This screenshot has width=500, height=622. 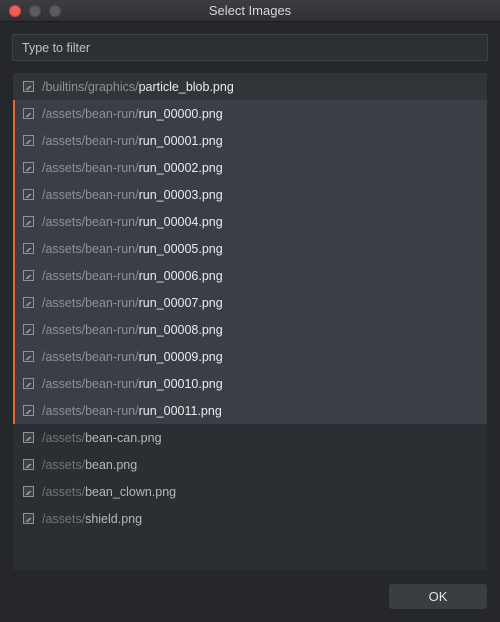 What do you see at coordinates (180, 275) in the screenshot?
I see `item-filename: run_00006.png` at bounding box center [180, 275].